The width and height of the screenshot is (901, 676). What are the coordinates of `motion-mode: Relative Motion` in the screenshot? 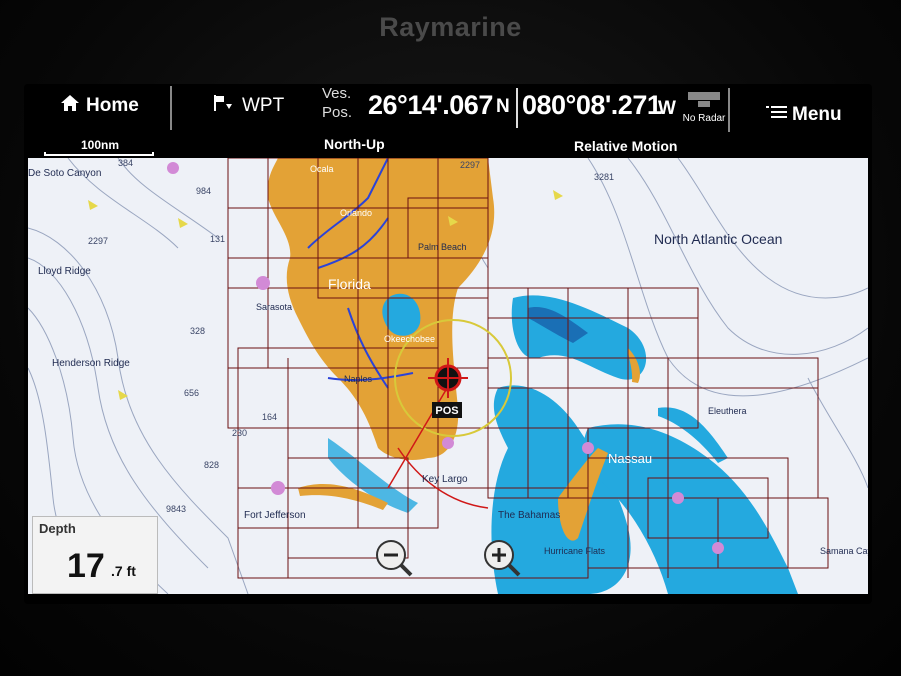 It's located at (625, 146).